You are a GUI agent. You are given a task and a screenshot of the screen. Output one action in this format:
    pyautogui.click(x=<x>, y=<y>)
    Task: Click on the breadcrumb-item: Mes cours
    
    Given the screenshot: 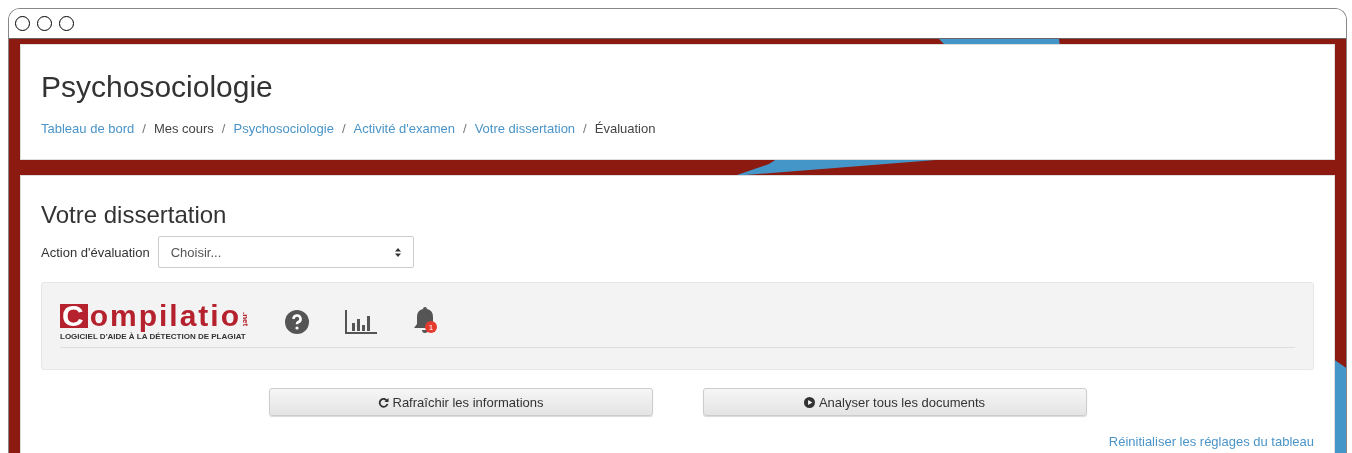 What is the action you would take?
    pyautogui.click(x=183, y=128)
    